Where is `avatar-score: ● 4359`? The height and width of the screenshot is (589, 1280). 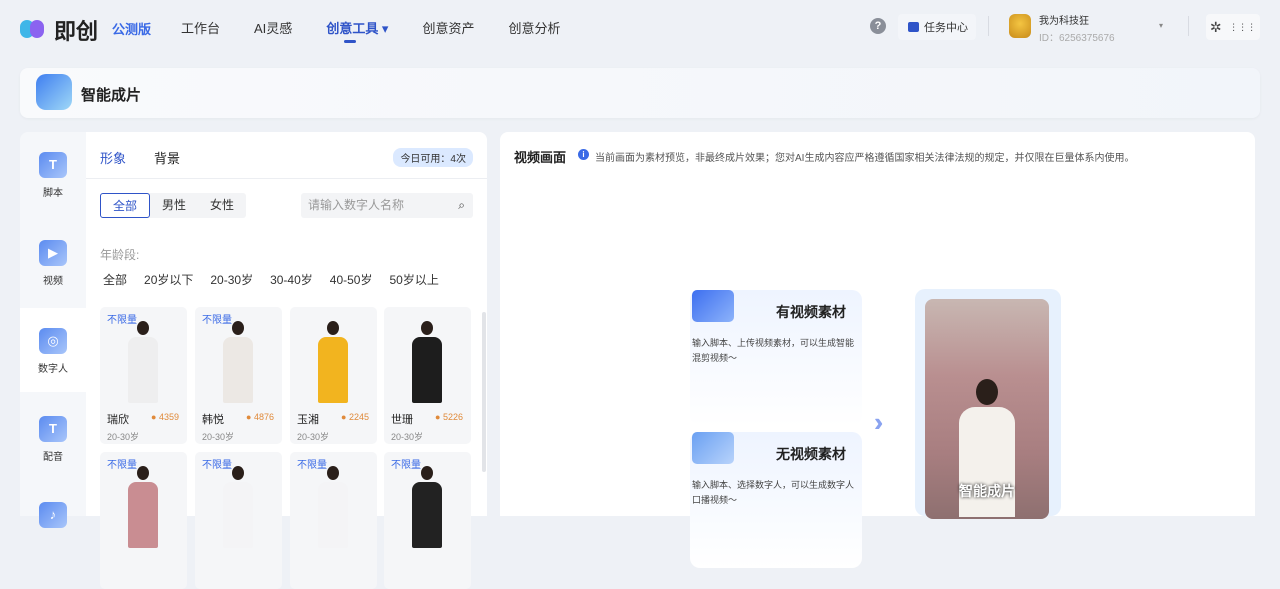 avatar-score: ● 4359 is located at coordinates (165, 417).